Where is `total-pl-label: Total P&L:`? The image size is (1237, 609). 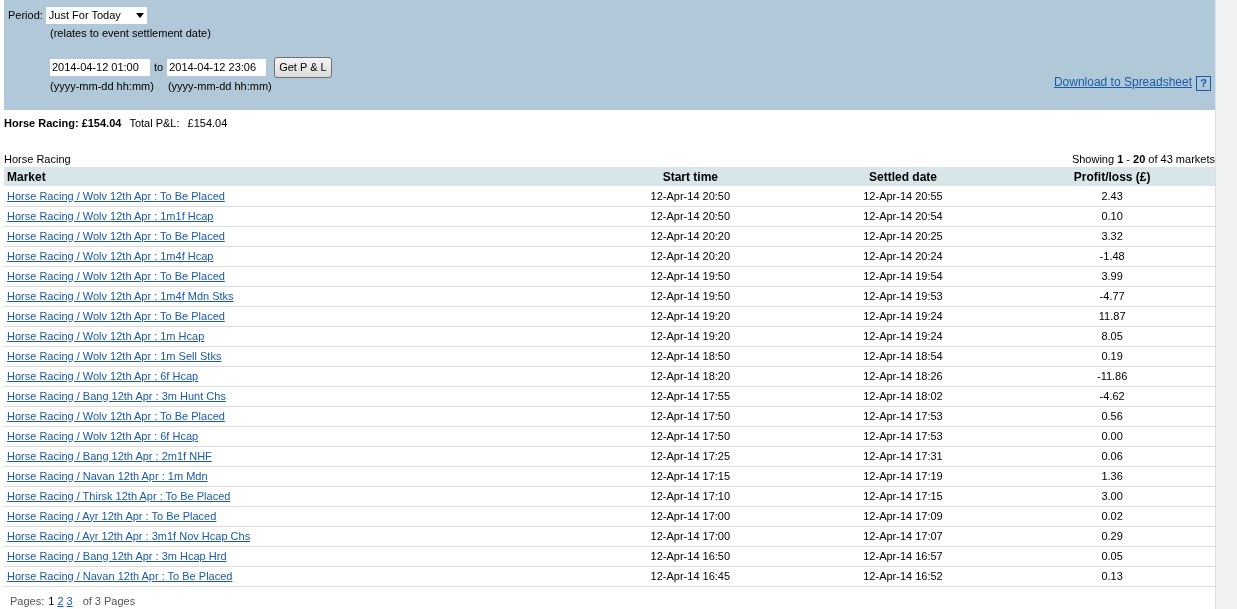 total-pl-label: Total P&L: is located at coordinates (154, 123).